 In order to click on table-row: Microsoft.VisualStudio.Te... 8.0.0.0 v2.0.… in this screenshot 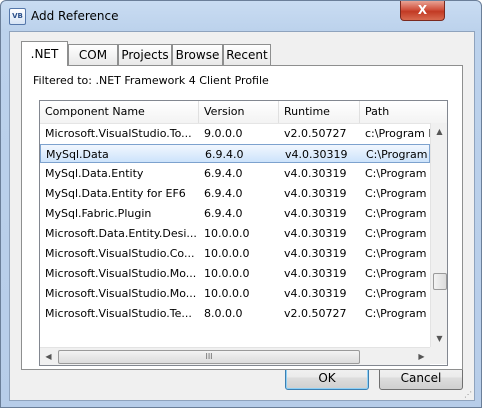, I will do `click(235, 313)`.